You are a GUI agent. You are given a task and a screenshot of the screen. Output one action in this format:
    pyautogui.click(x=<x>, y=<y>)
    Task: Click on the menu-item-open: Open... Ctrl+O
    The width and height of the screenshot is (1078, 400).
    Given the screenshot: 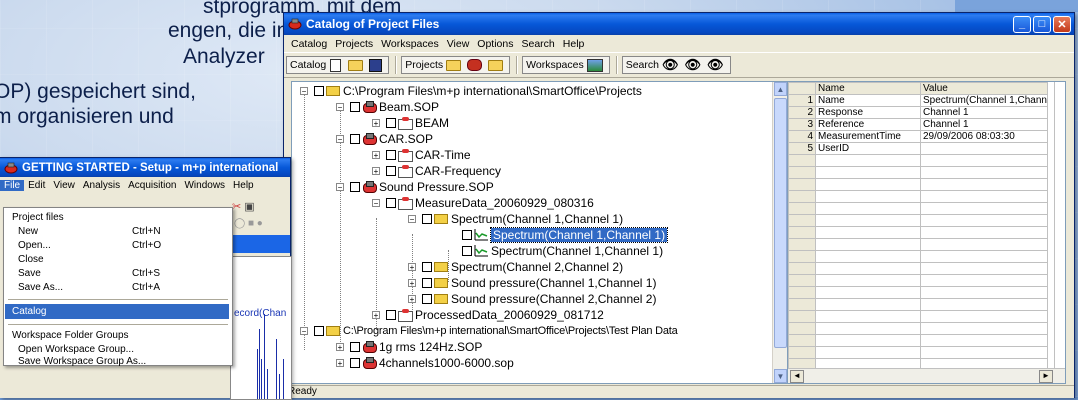 What is the action you would take?
    pyautogui.click(x=119, y=245)
    